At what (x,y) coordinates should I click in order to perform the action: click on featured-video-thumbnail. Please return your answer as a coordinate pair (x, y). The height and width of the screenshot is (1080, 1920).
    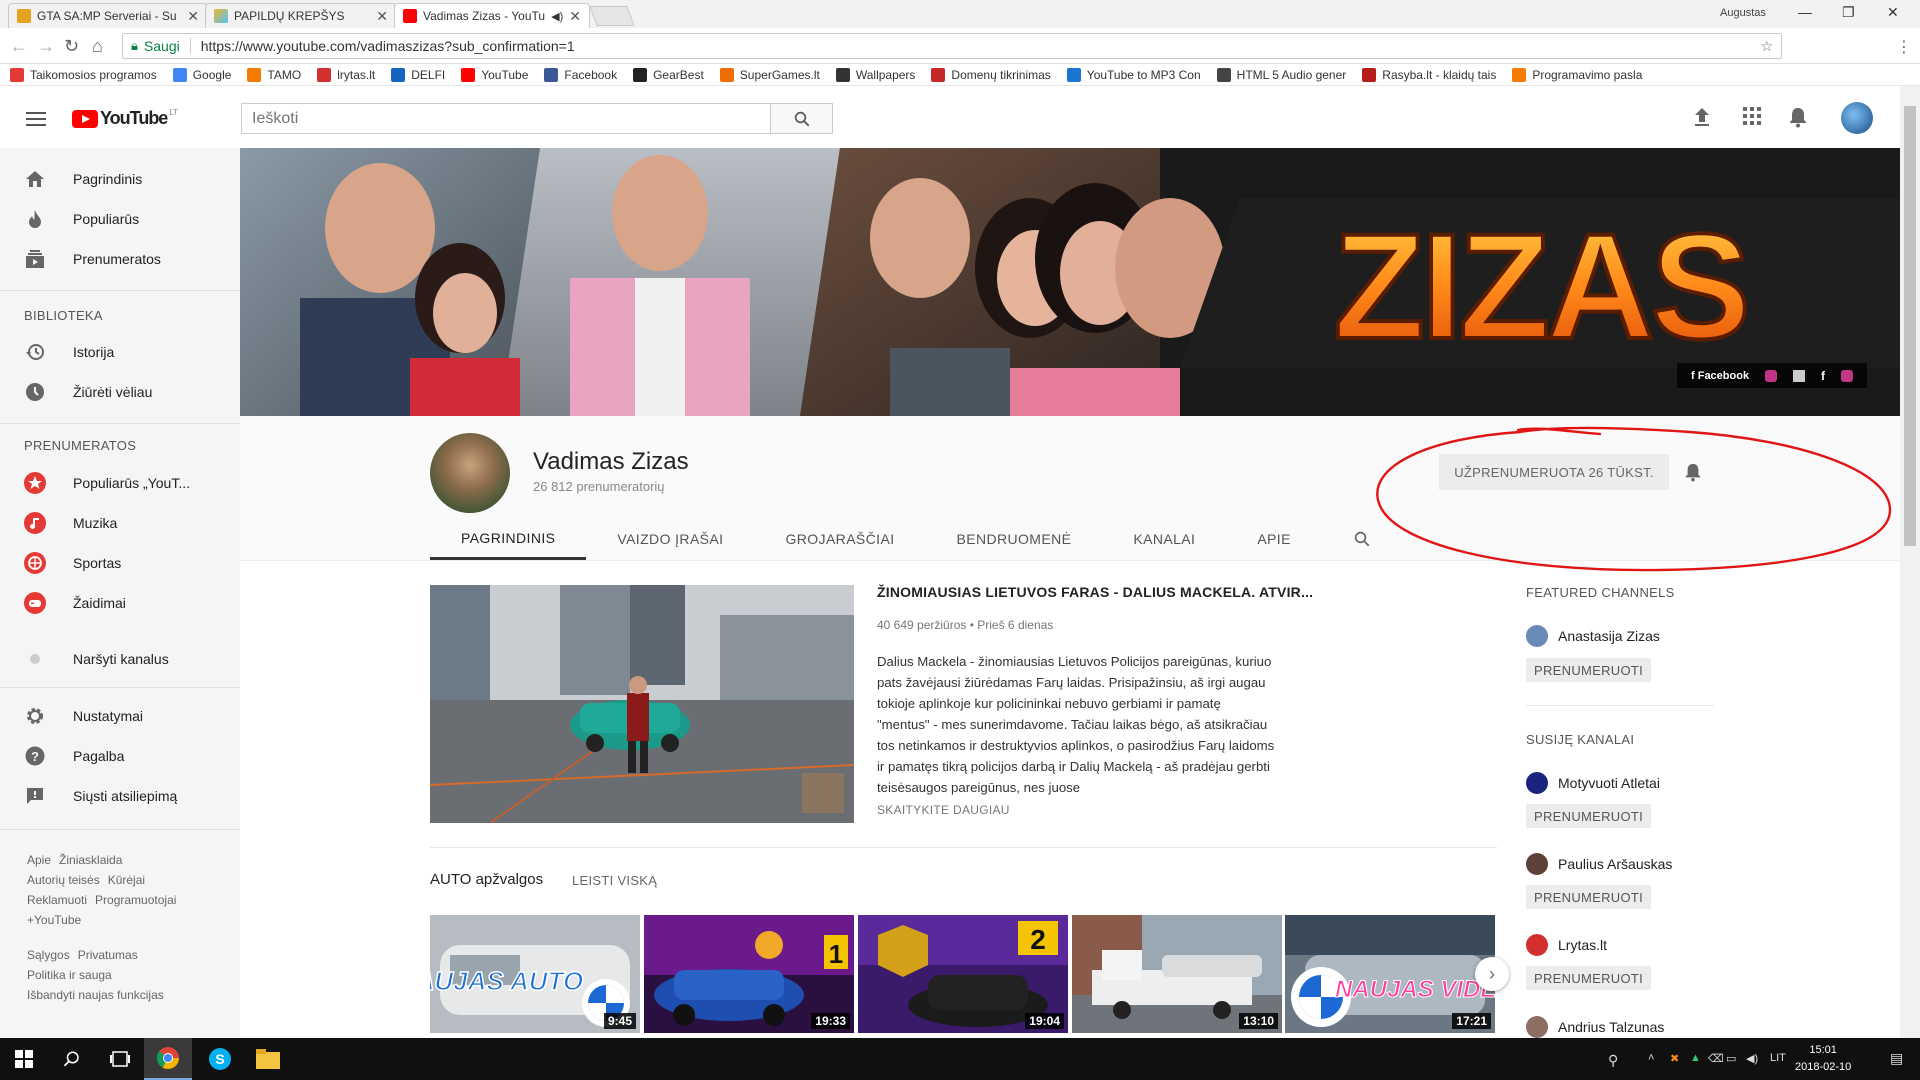
    Looking at the image, I should click on (642, 704).